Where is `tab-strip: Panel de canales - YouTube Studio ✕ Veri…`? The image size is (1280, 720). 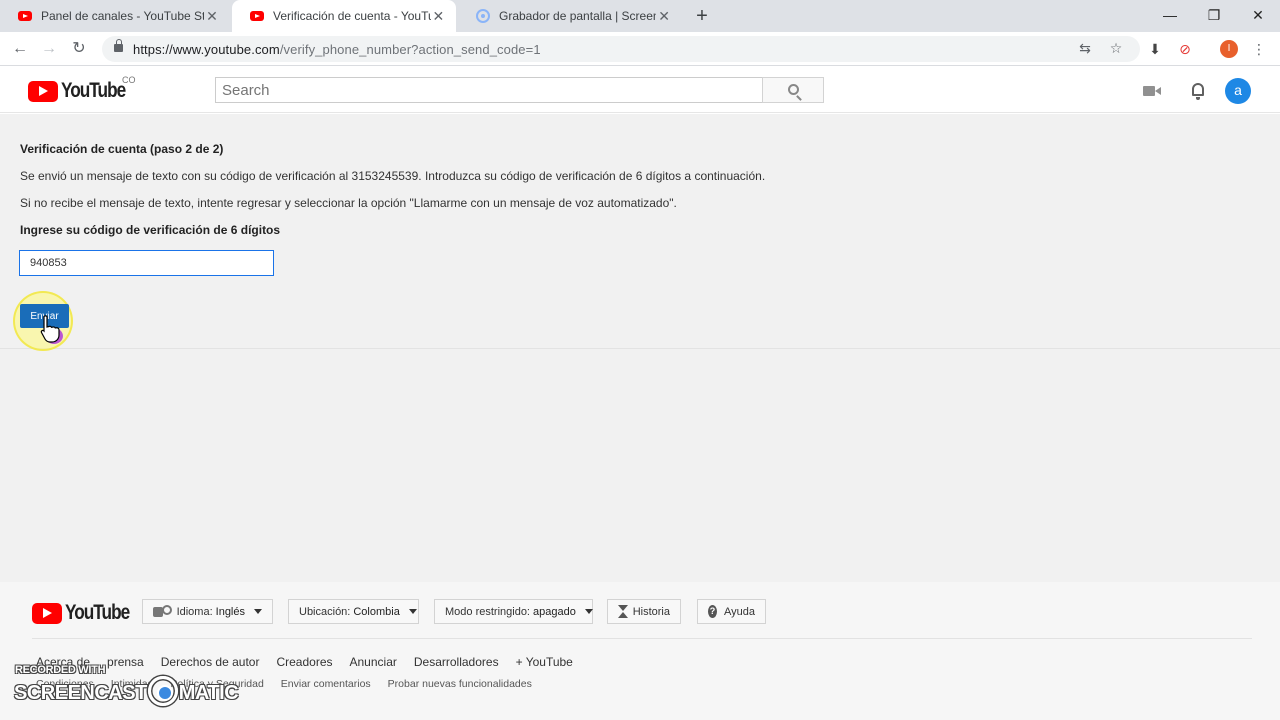
tab-strip: Panel de canales - YouTube Studio ✕ Veri… is located at coordinates (640, 16).